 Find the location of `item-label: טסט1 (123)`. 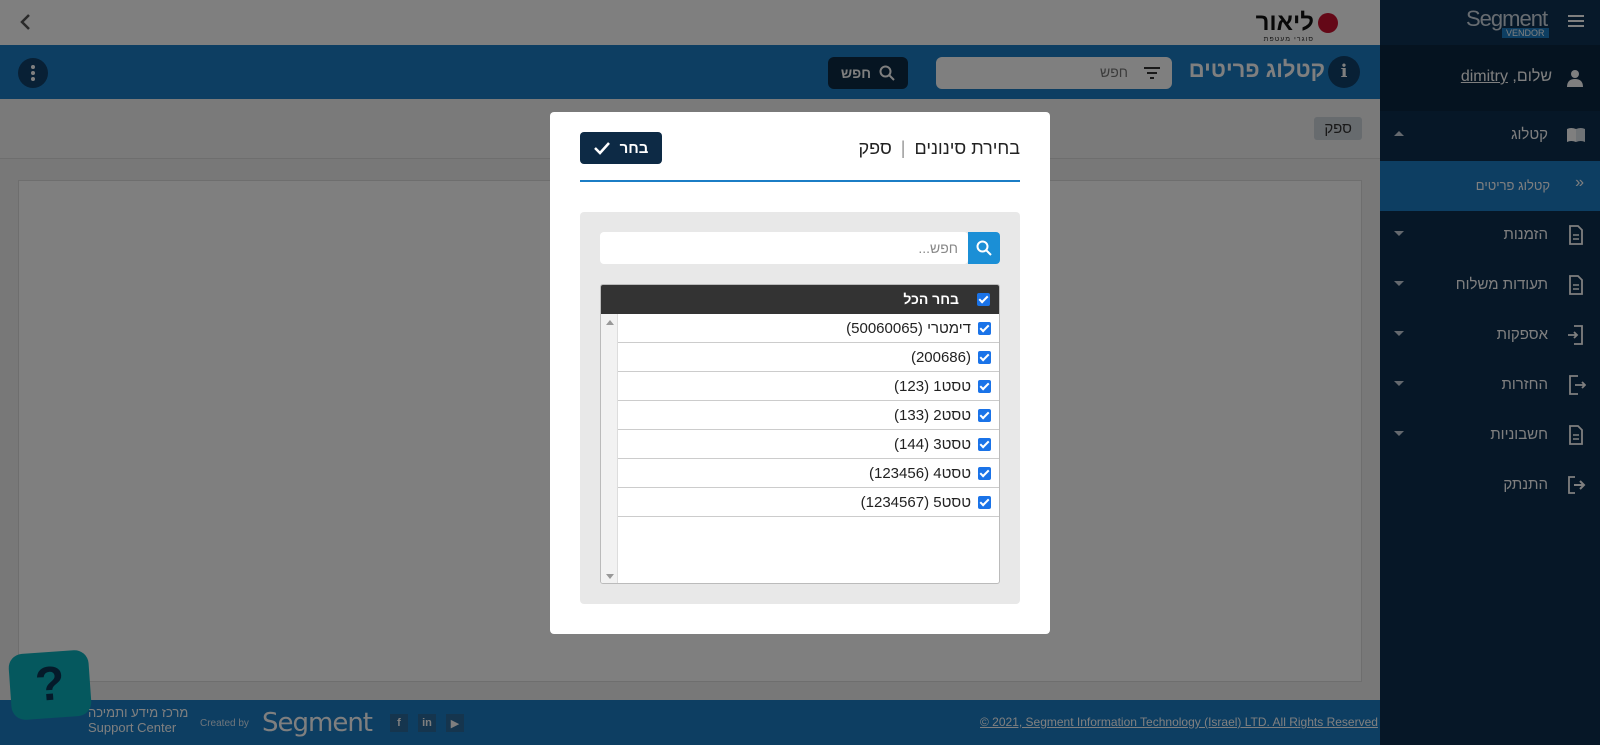

item-label: טסט1 (123) is located at coordinates (932, 386).